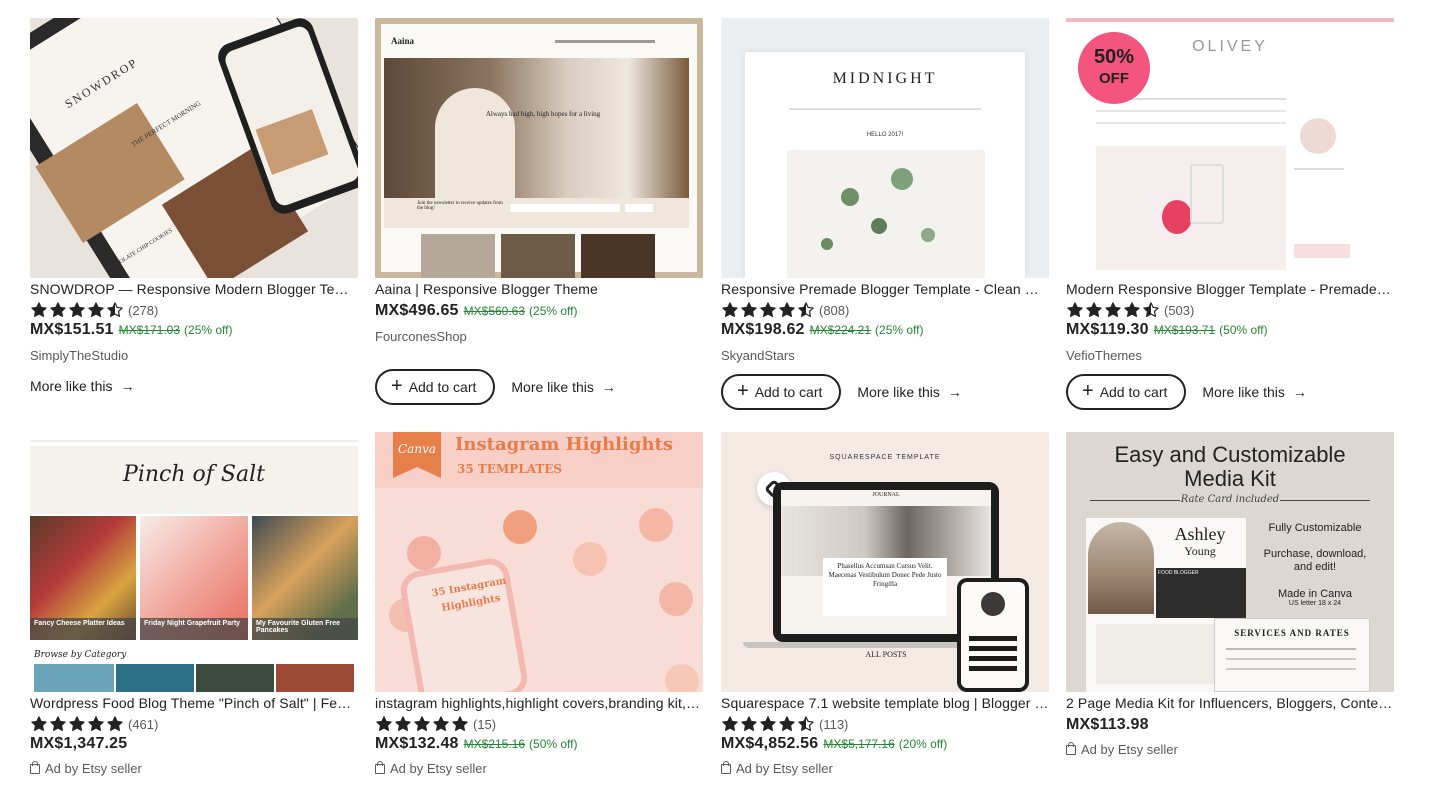 The width and height of the screenshot is (1440, 788). What do you see at coordinates (539, 337) in the screenshot?
I see `shop-name: FourconesShop` at bounding box center [539, 337].